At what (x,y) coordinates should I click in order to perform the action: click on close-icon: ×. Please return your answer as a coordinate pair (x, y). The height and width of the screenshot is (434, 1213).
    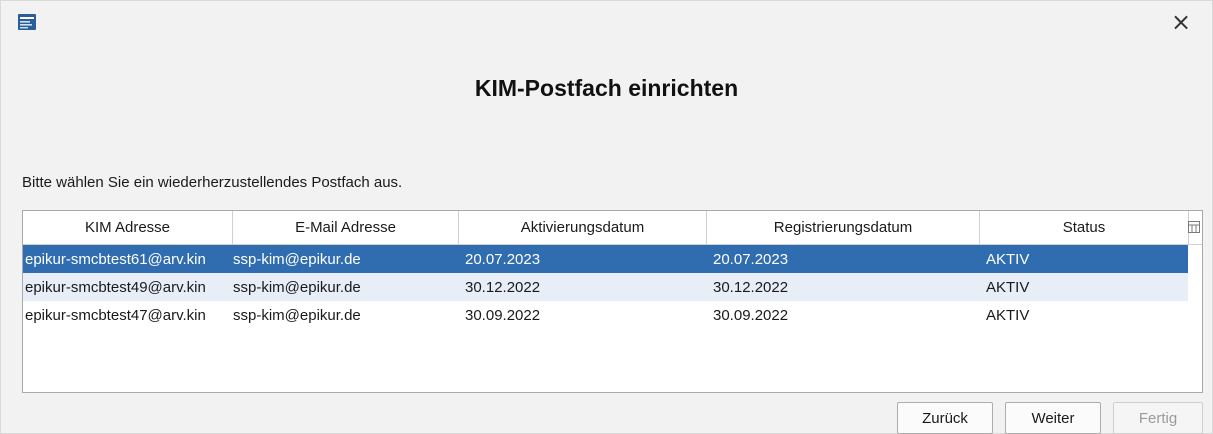
    Looking at the image, I should click on (1181, 22).